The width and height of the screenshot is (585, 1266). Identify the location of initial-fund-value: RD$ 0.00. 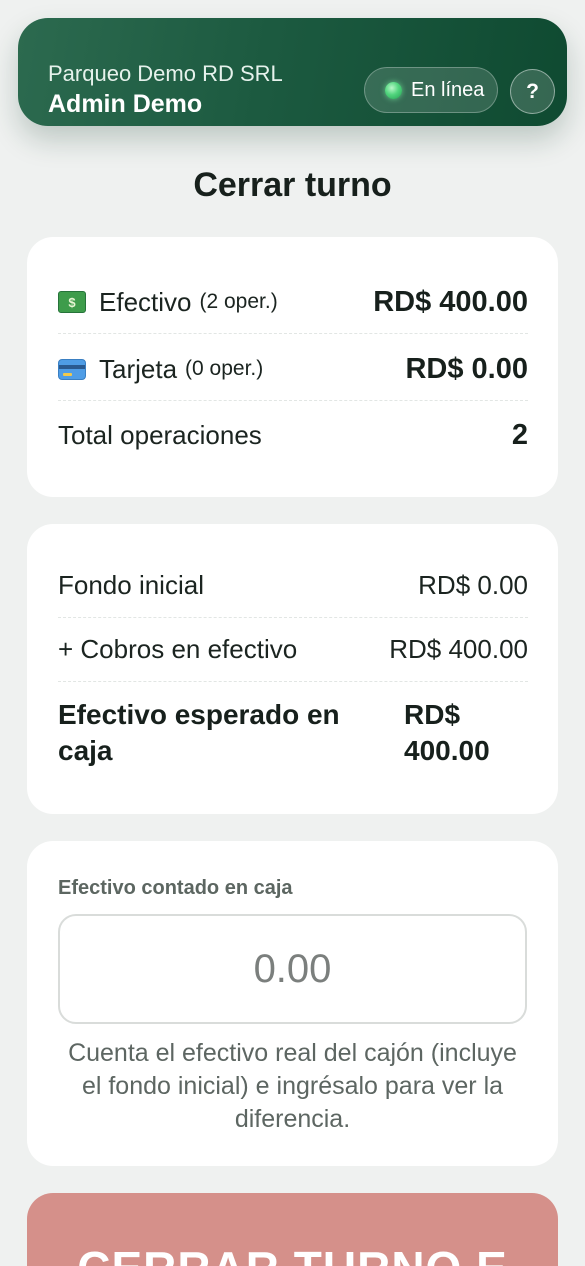
(473, 584).